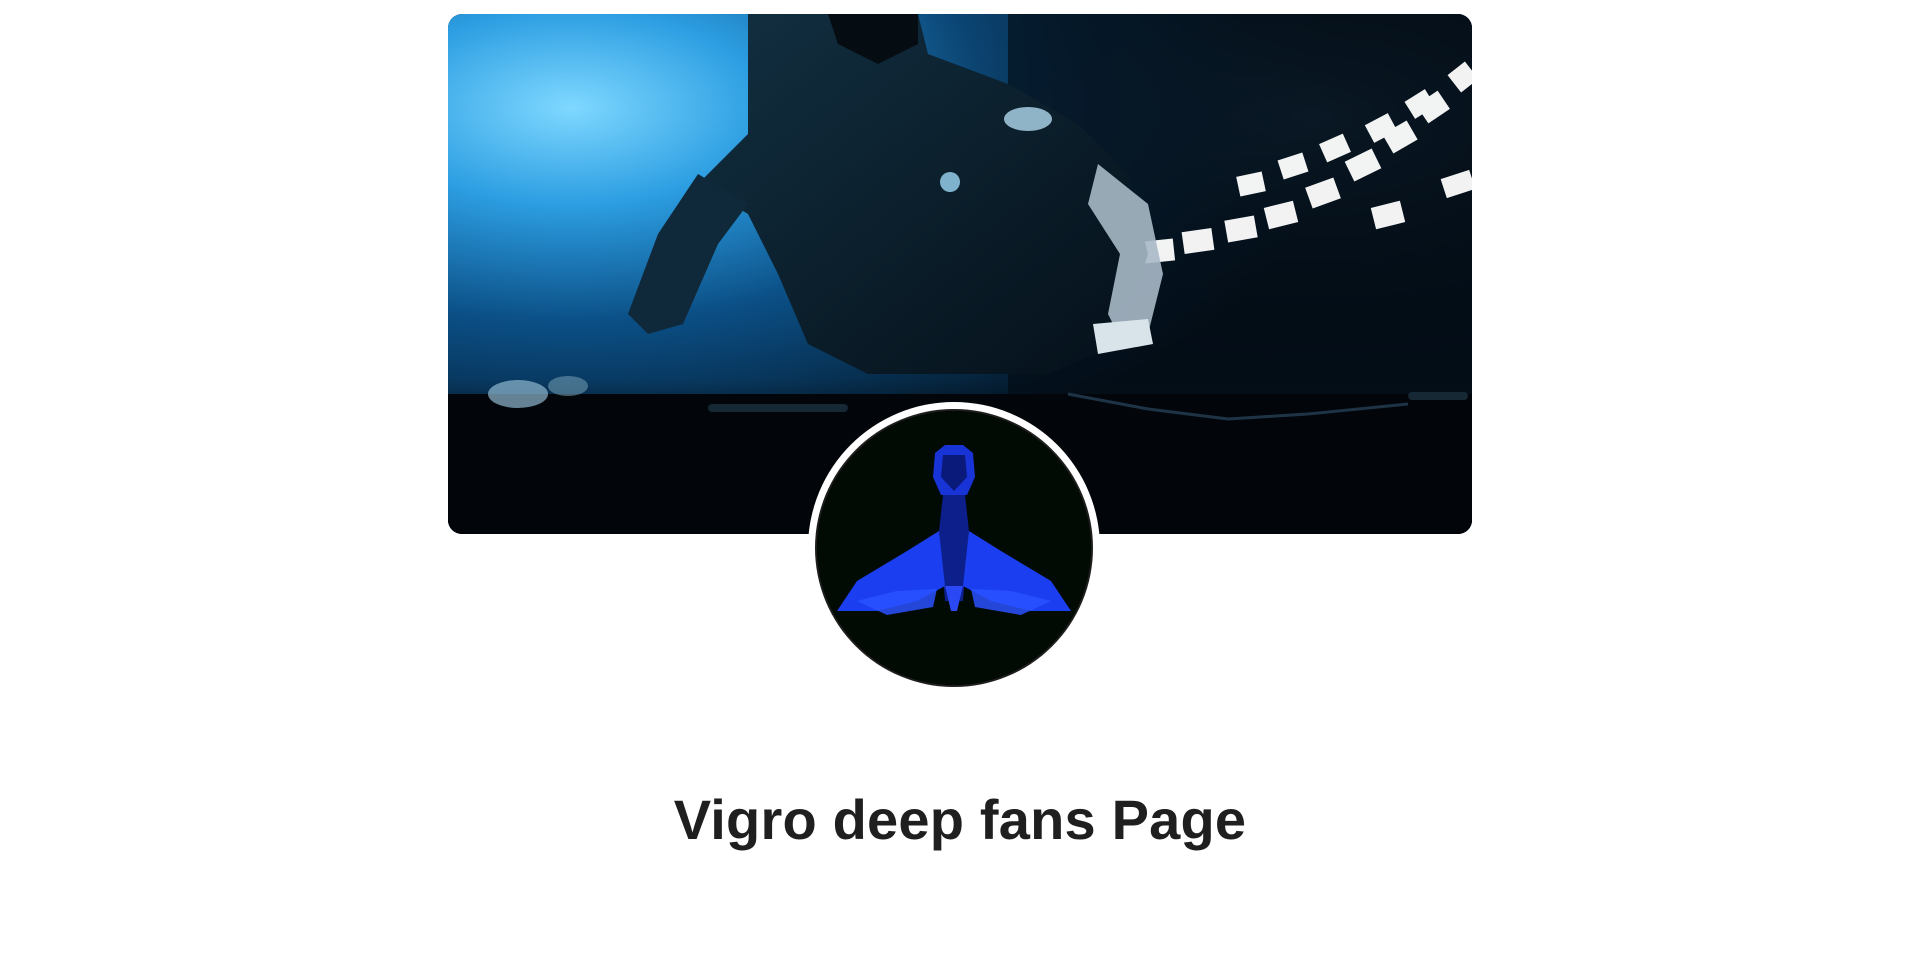 This screenshot has height=960, width=1920. I want to click on profile-avatar, so click(954, 548).